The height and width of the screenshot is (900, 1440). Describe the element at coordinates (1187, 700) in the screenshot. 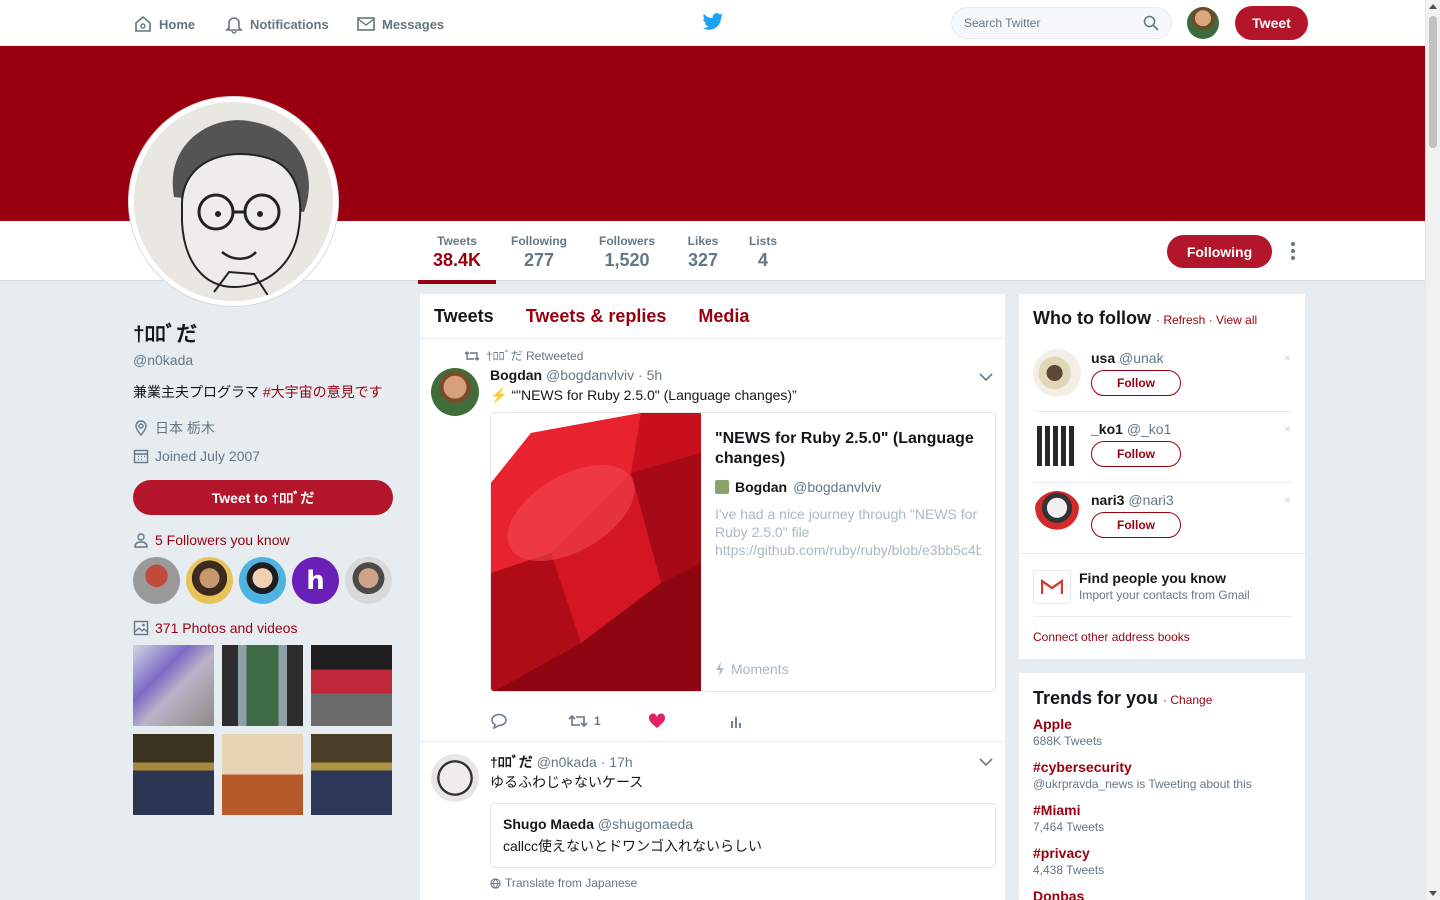

I see `change-link: · Change` at that location.